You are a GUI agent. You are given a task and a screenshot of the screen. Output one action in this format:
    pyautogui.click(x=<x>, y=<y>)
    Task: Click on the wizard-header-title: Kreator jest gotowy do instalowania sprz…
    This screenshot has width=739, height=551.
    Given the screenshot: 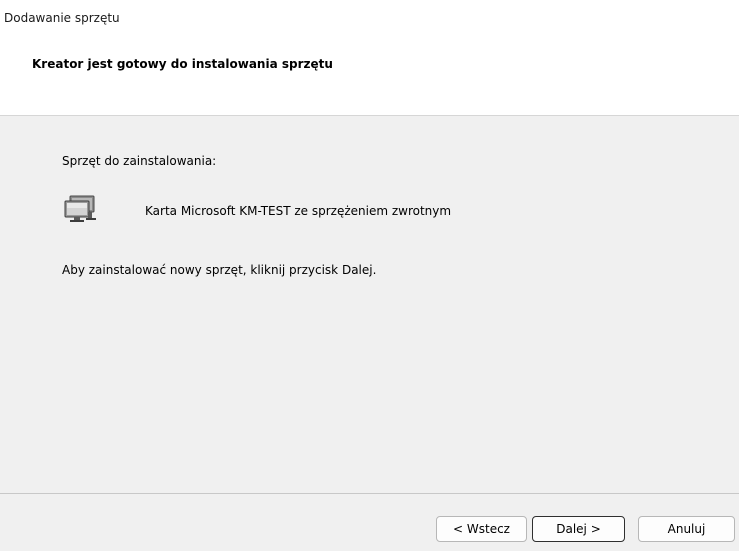 What is the action you would take?
    pyautogui.click(x=182, y=64)
    